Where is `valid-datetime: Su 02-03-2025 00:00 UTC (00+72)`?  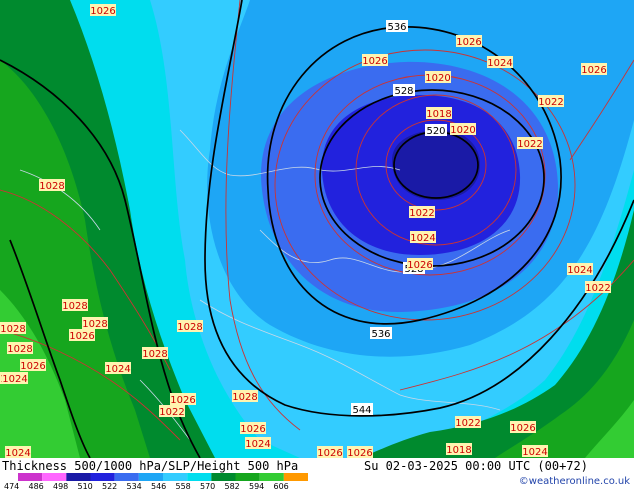 valid-datetime: Su 02-03-2025 00:00 UTC (00+72) is located at coordinates (476, 466).